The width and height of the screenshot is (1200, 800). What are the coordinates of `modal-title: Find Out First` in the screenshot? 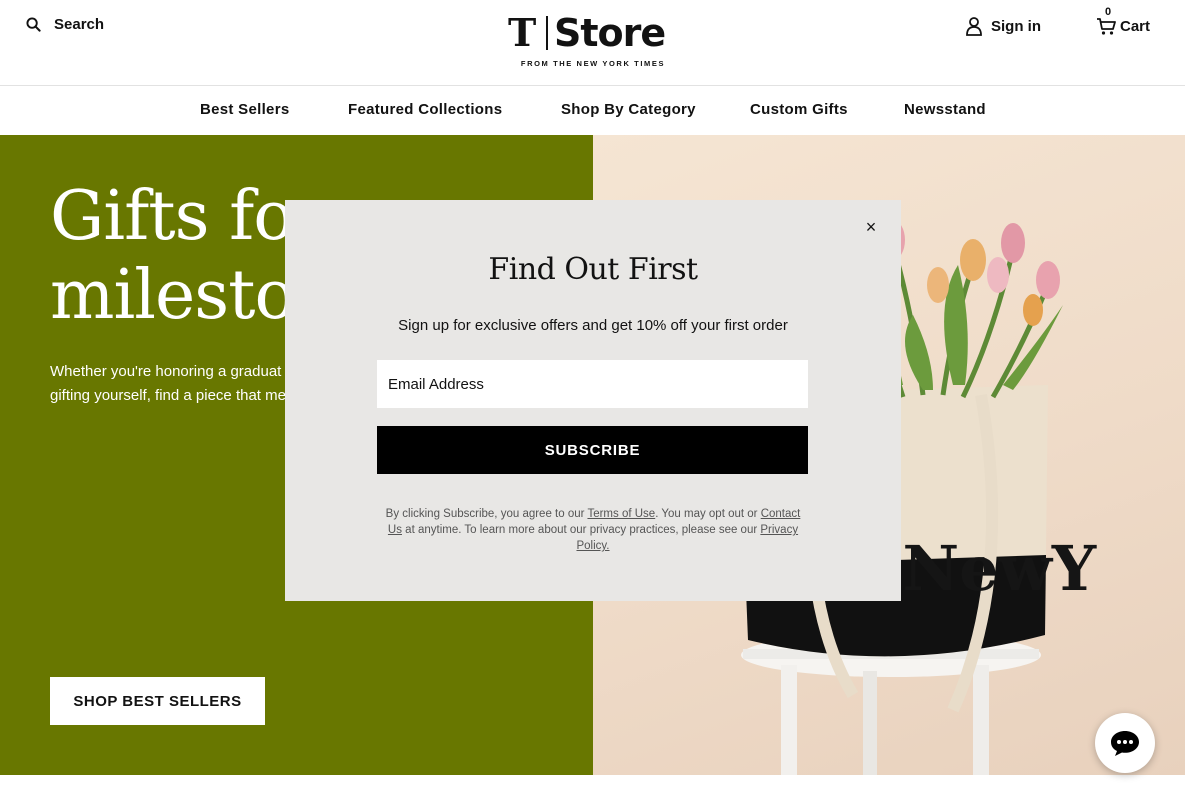 It's located at (593, 269).